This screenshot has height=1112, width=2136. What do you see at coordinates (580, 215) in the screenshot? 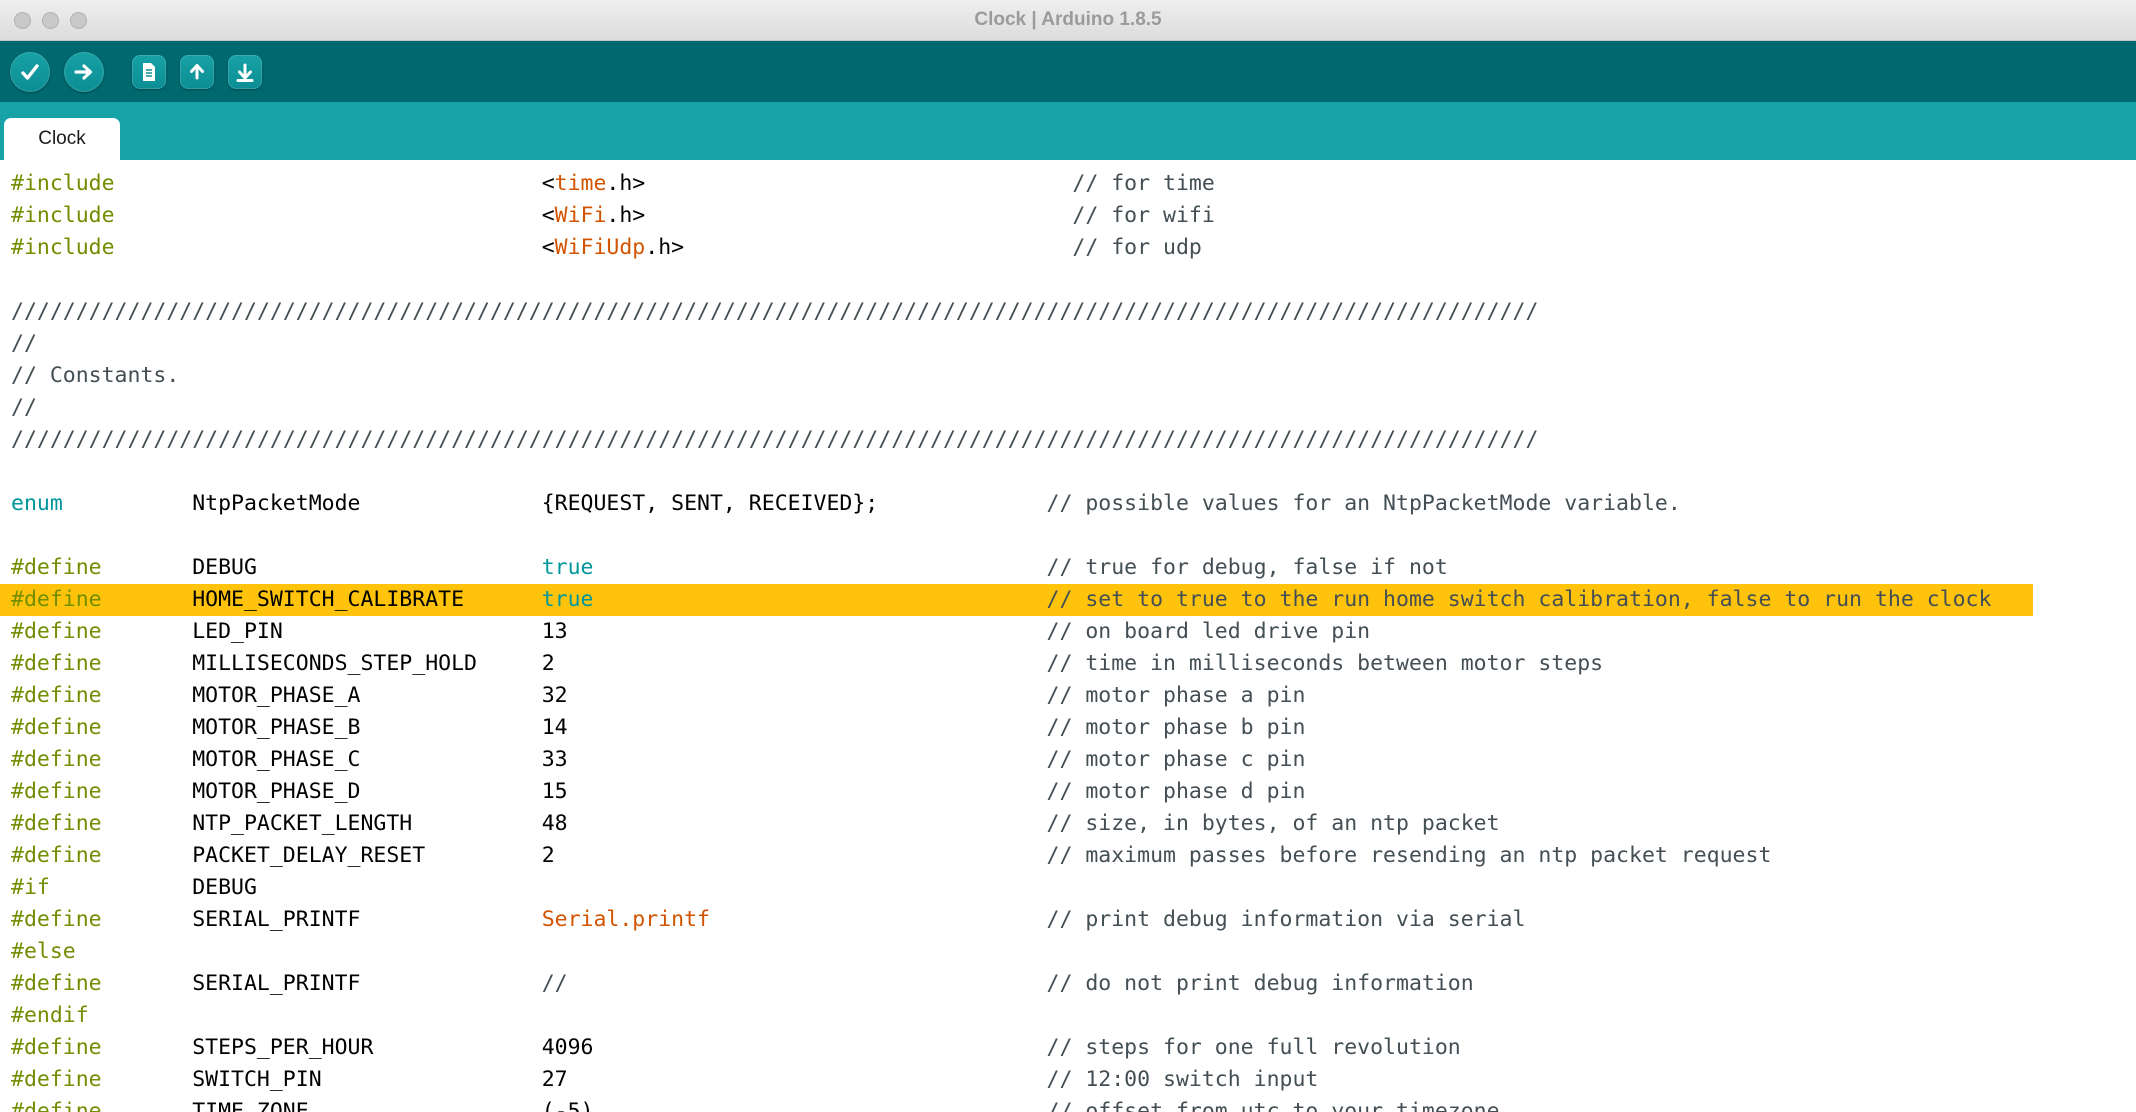
I see `code-segment: WiFi` at bounding box center [580, 215].